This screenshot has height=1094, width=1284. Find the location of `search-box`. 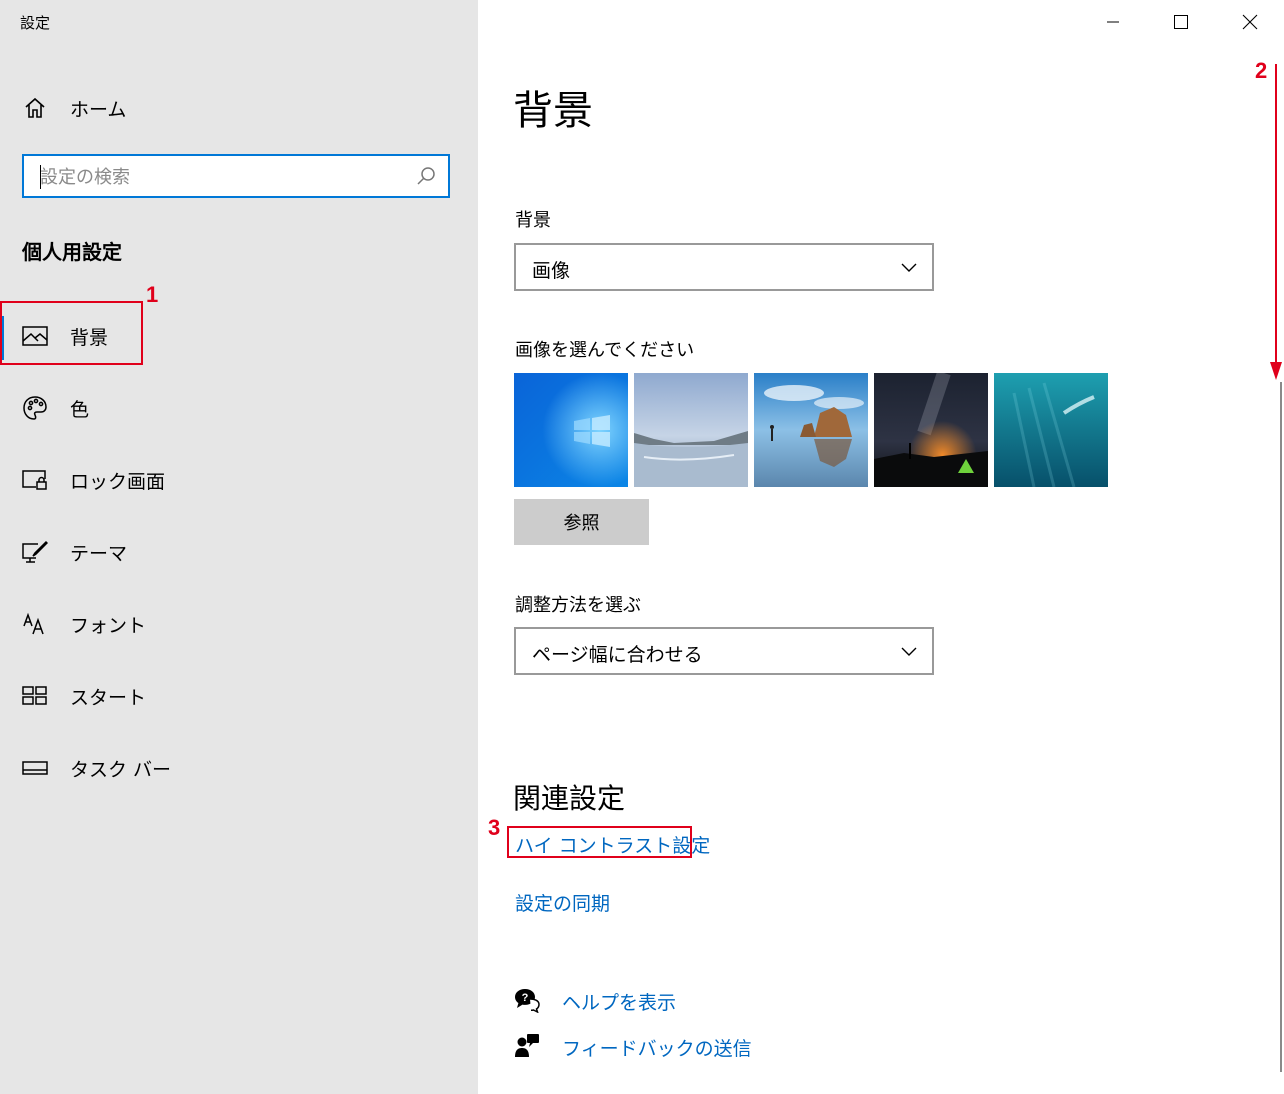

search-box is located at coordinates (236, 176).